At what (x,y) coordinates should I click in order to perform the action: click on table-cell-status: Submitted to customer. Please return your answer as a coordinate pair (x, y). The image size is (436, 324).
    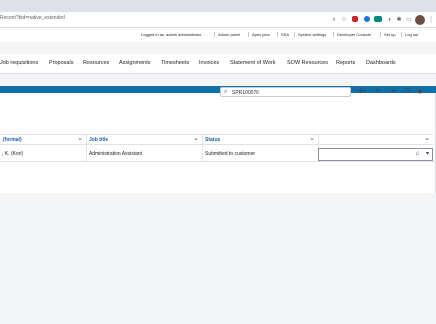
    Looking at the image, I should click on (230, 154).